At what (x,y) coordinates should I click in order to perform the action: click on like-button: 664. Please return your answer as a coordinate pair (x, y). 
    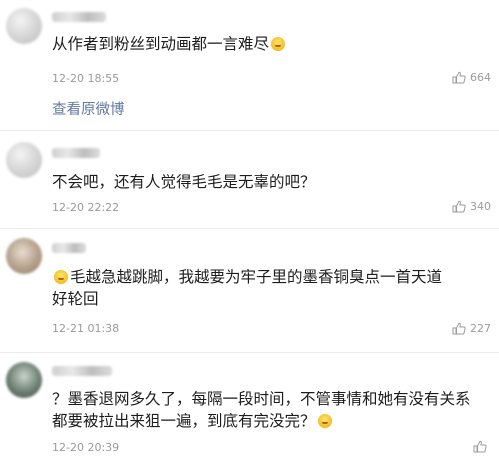
    Looking at the image, I should click on (471, 77).